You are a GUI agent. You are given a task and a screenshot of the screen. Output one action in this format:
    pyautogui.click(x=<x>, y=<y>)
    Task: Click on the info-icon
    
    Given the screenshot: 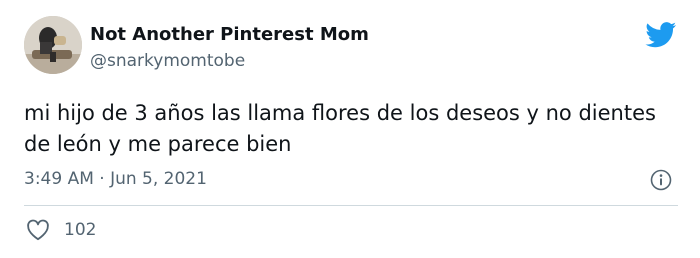 What is the action you would take?
    pyautogui.click(x=661, y=180)
    